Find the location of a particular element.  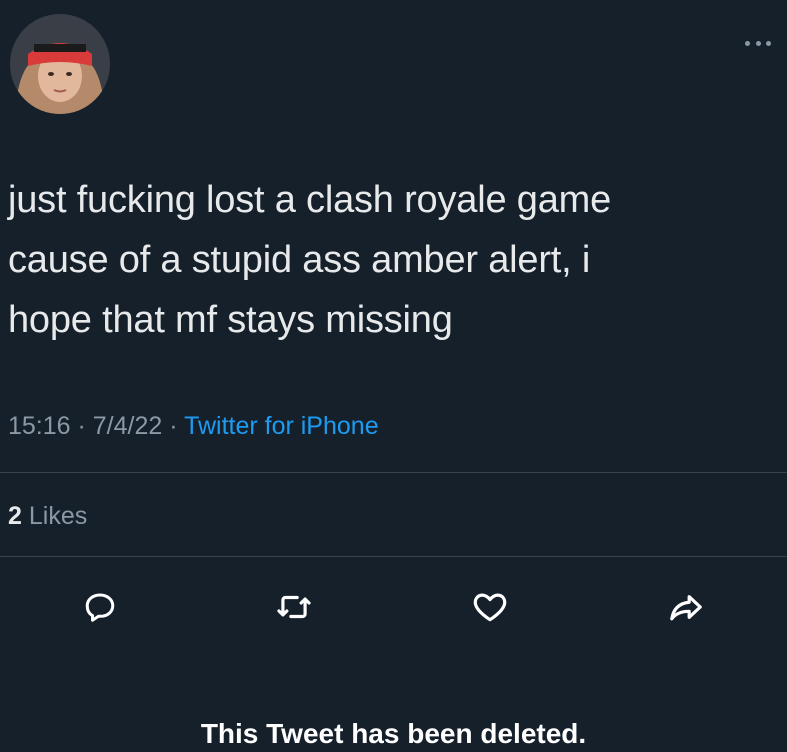

like-button is located at coordinates (490, 607).